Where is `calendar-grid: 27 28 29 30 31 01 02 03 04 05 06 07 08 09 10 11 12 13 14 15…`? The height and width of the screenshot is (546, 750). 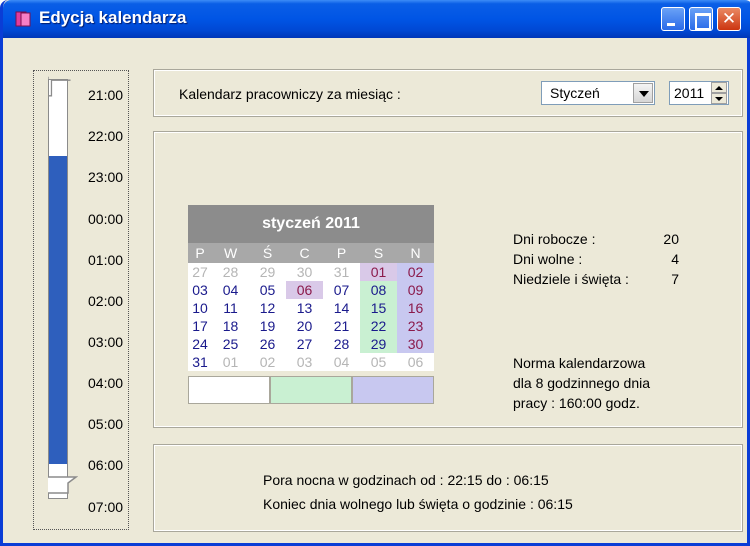
calendar-grid: 27 28 29 30 31 01 02 03 04 05 06 07 08 09 10 11 12 13 14 15… is located at coordinates (311, 317).